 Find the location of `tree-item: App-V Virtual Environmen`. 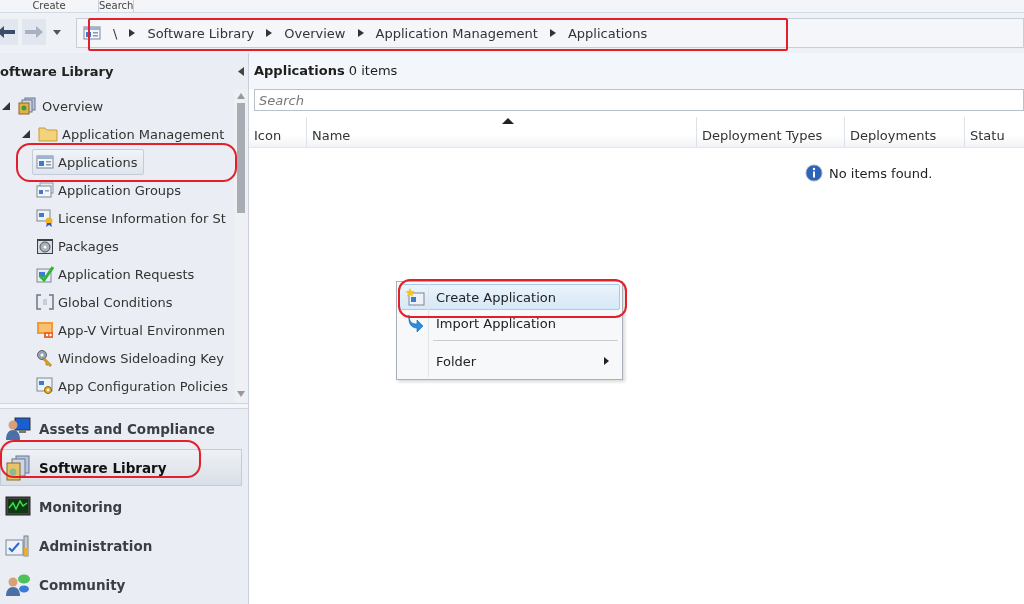

tree-item: App-V Virtual Environmen is located at coordinates (132, 330).